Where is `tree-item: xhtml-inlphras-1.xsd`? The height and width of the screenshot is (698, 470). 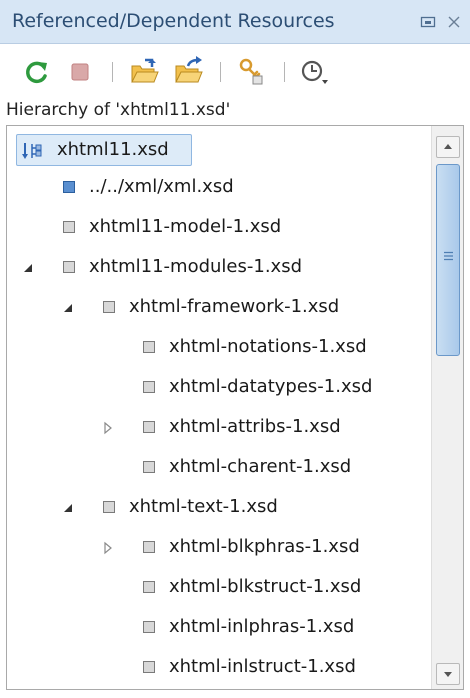 tree-item: xhtml-inlphras-1.xsd is located at coordinates (218, 627).